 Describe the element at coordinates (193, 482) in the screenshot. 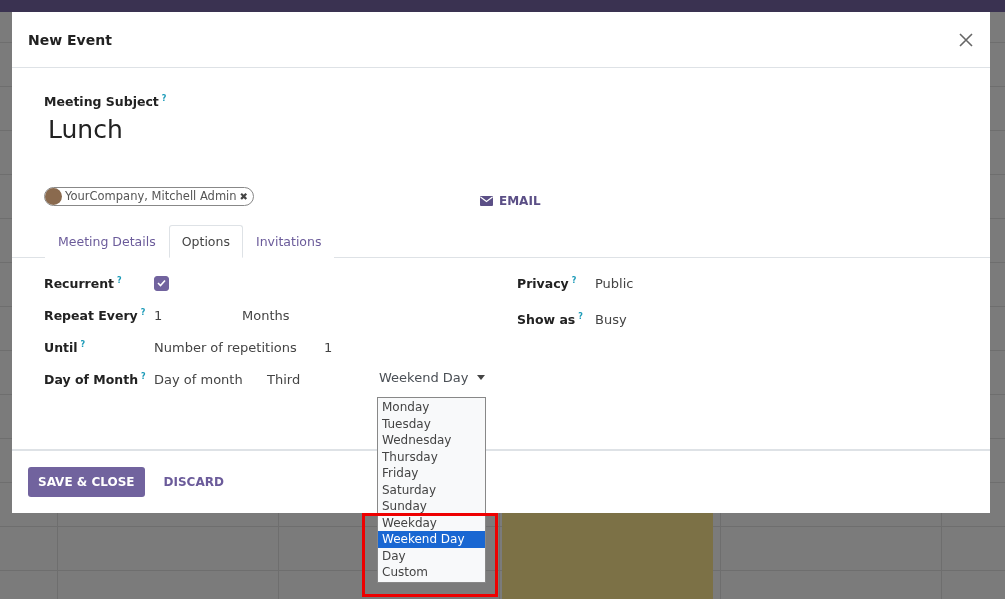

I see `discard-button: DISCARD` at that location.